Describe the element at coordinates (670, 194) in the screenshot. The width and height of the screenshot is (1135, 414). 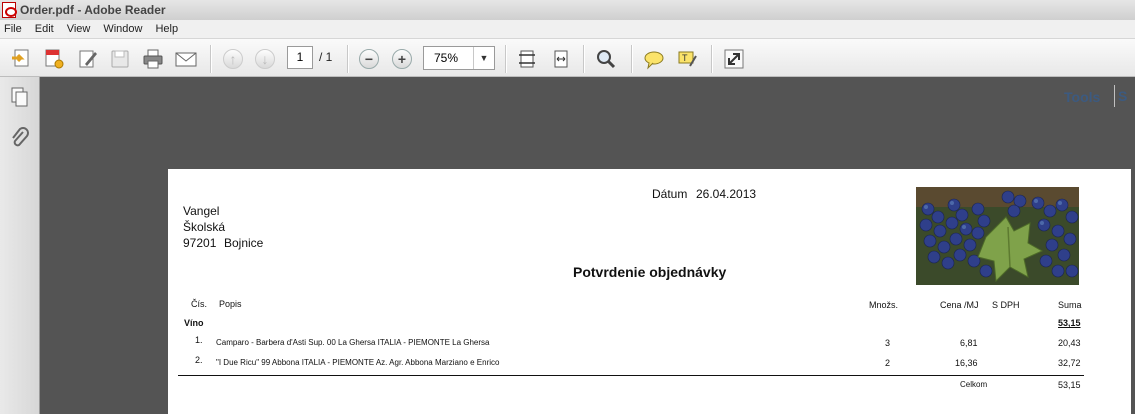
I see `date-label: Dátum` at that location.